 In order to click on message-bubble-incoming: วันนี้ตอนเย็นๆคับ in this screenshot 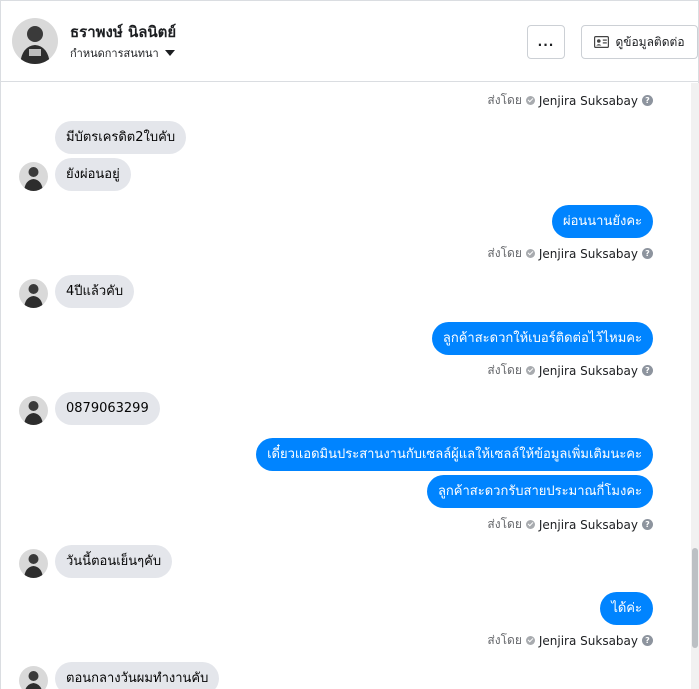, I will do `click(114, 561)`.